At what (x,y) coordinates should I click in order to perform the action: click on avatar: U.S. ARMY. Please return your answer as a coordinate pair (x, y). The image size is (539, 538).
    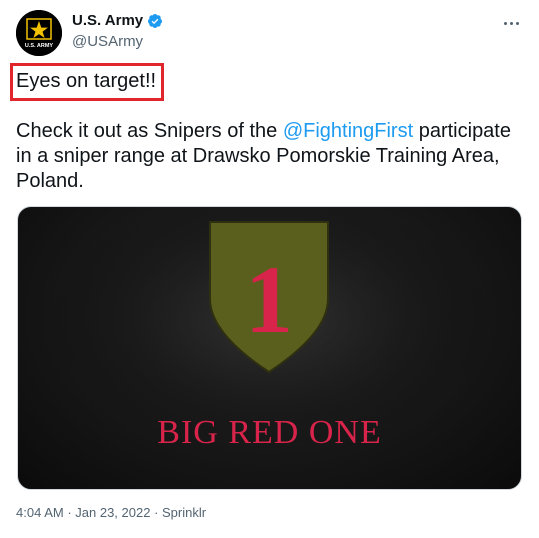
    Looking at the image, I should click on (39, 33).